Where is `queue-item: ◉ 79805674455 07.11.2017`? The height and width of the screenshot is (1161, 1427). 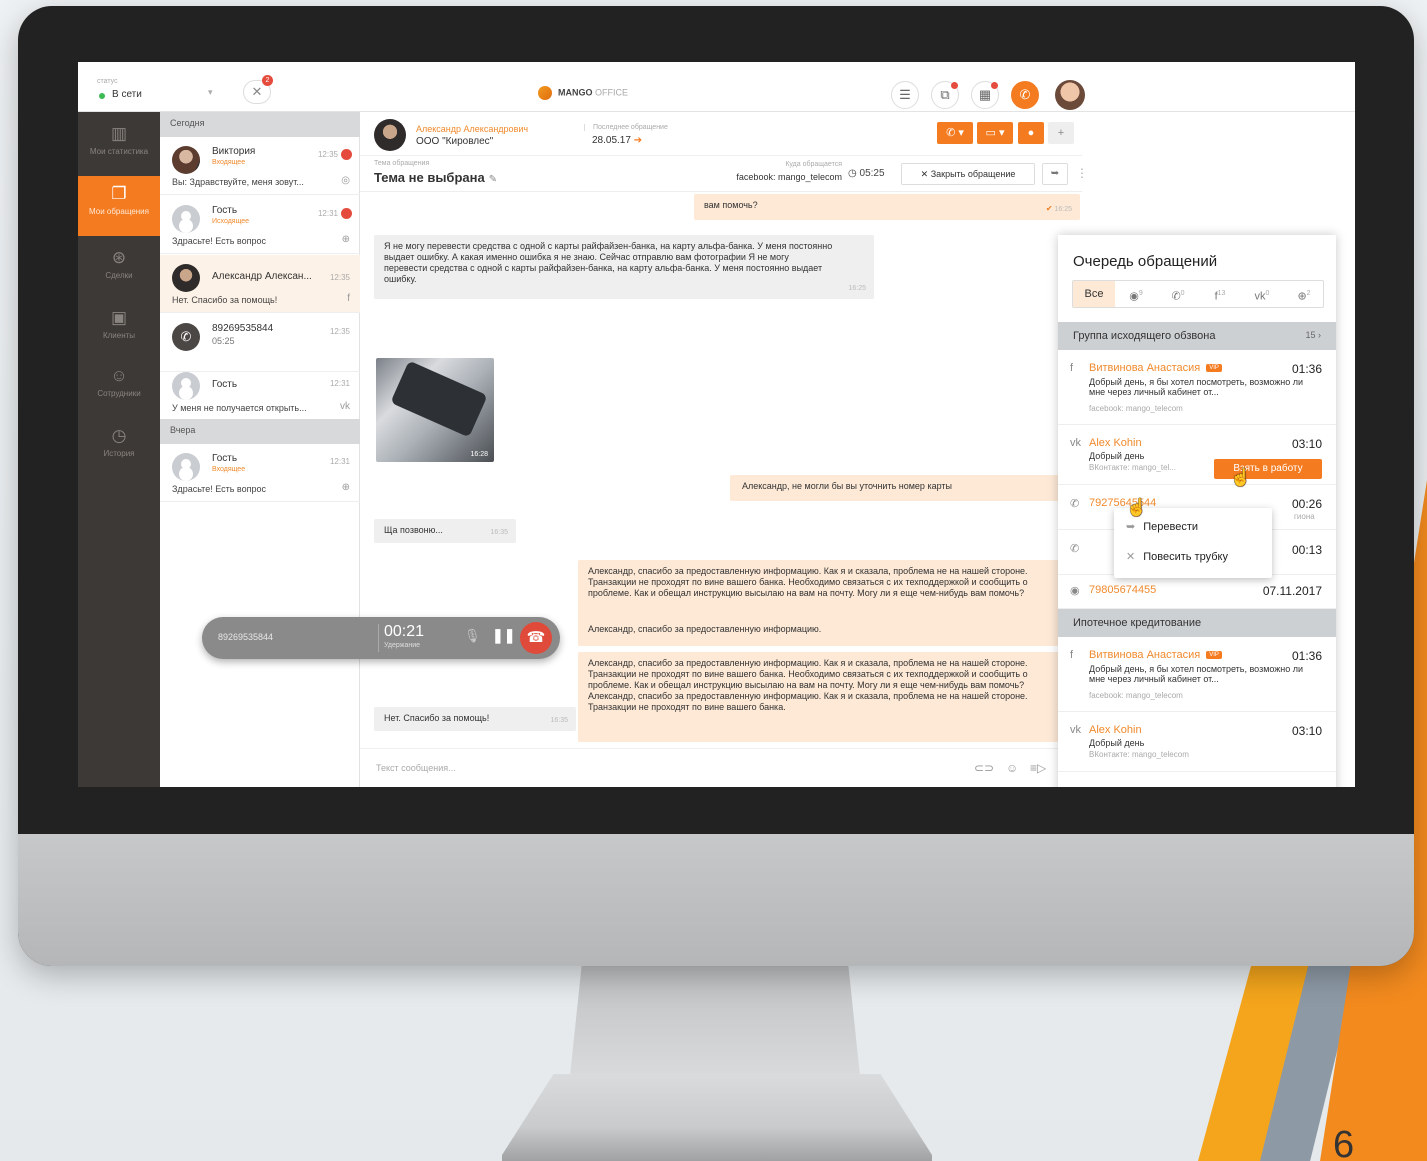 queue-item: ◉ 79805674455 07.11.2017 is located at coordinates (1197, 592).